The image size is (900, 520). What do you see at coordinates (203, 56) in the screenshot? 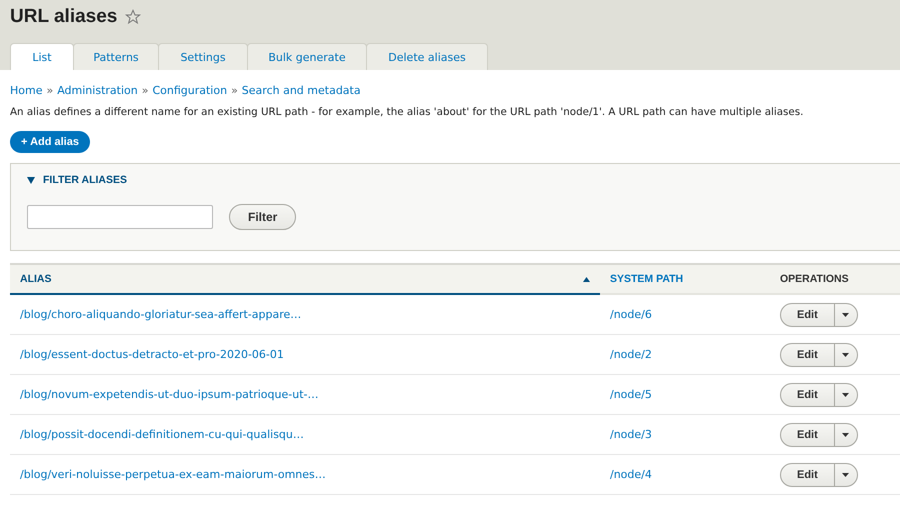
I see `tab: Settings` at bounding box center [203, 56].